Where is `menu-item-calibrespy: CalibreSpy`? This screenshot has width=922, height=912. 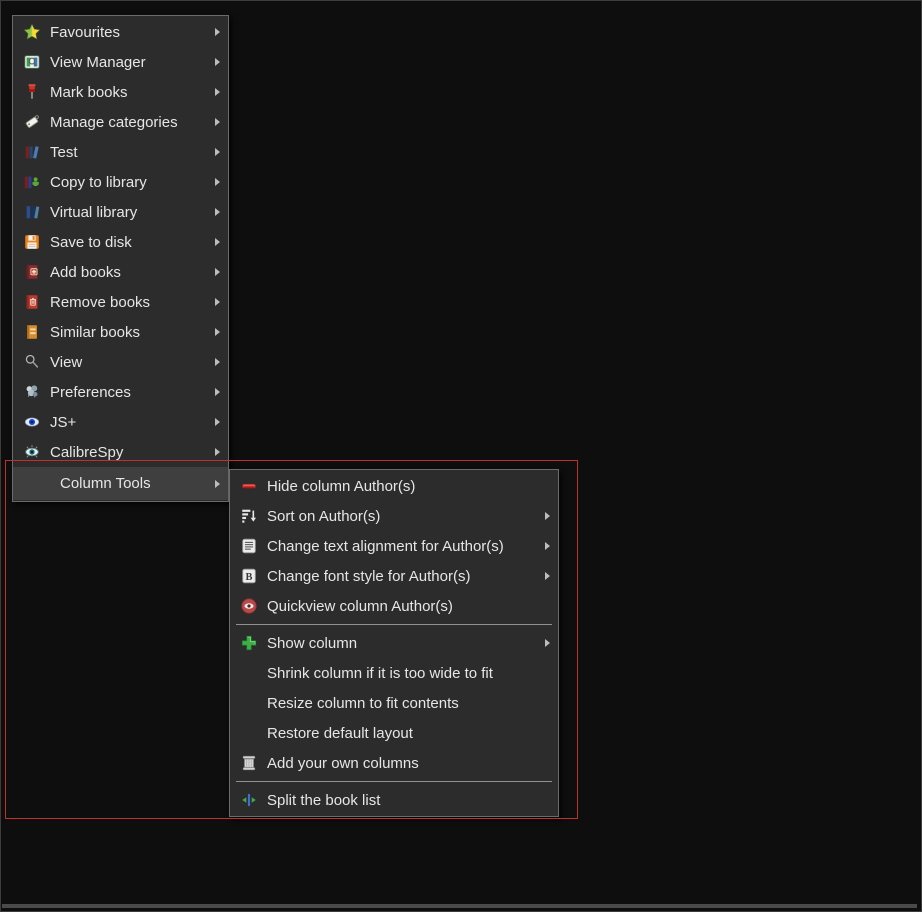
menu-item-calibrespy: CalibreSpy is located at coordinates (120, 452).